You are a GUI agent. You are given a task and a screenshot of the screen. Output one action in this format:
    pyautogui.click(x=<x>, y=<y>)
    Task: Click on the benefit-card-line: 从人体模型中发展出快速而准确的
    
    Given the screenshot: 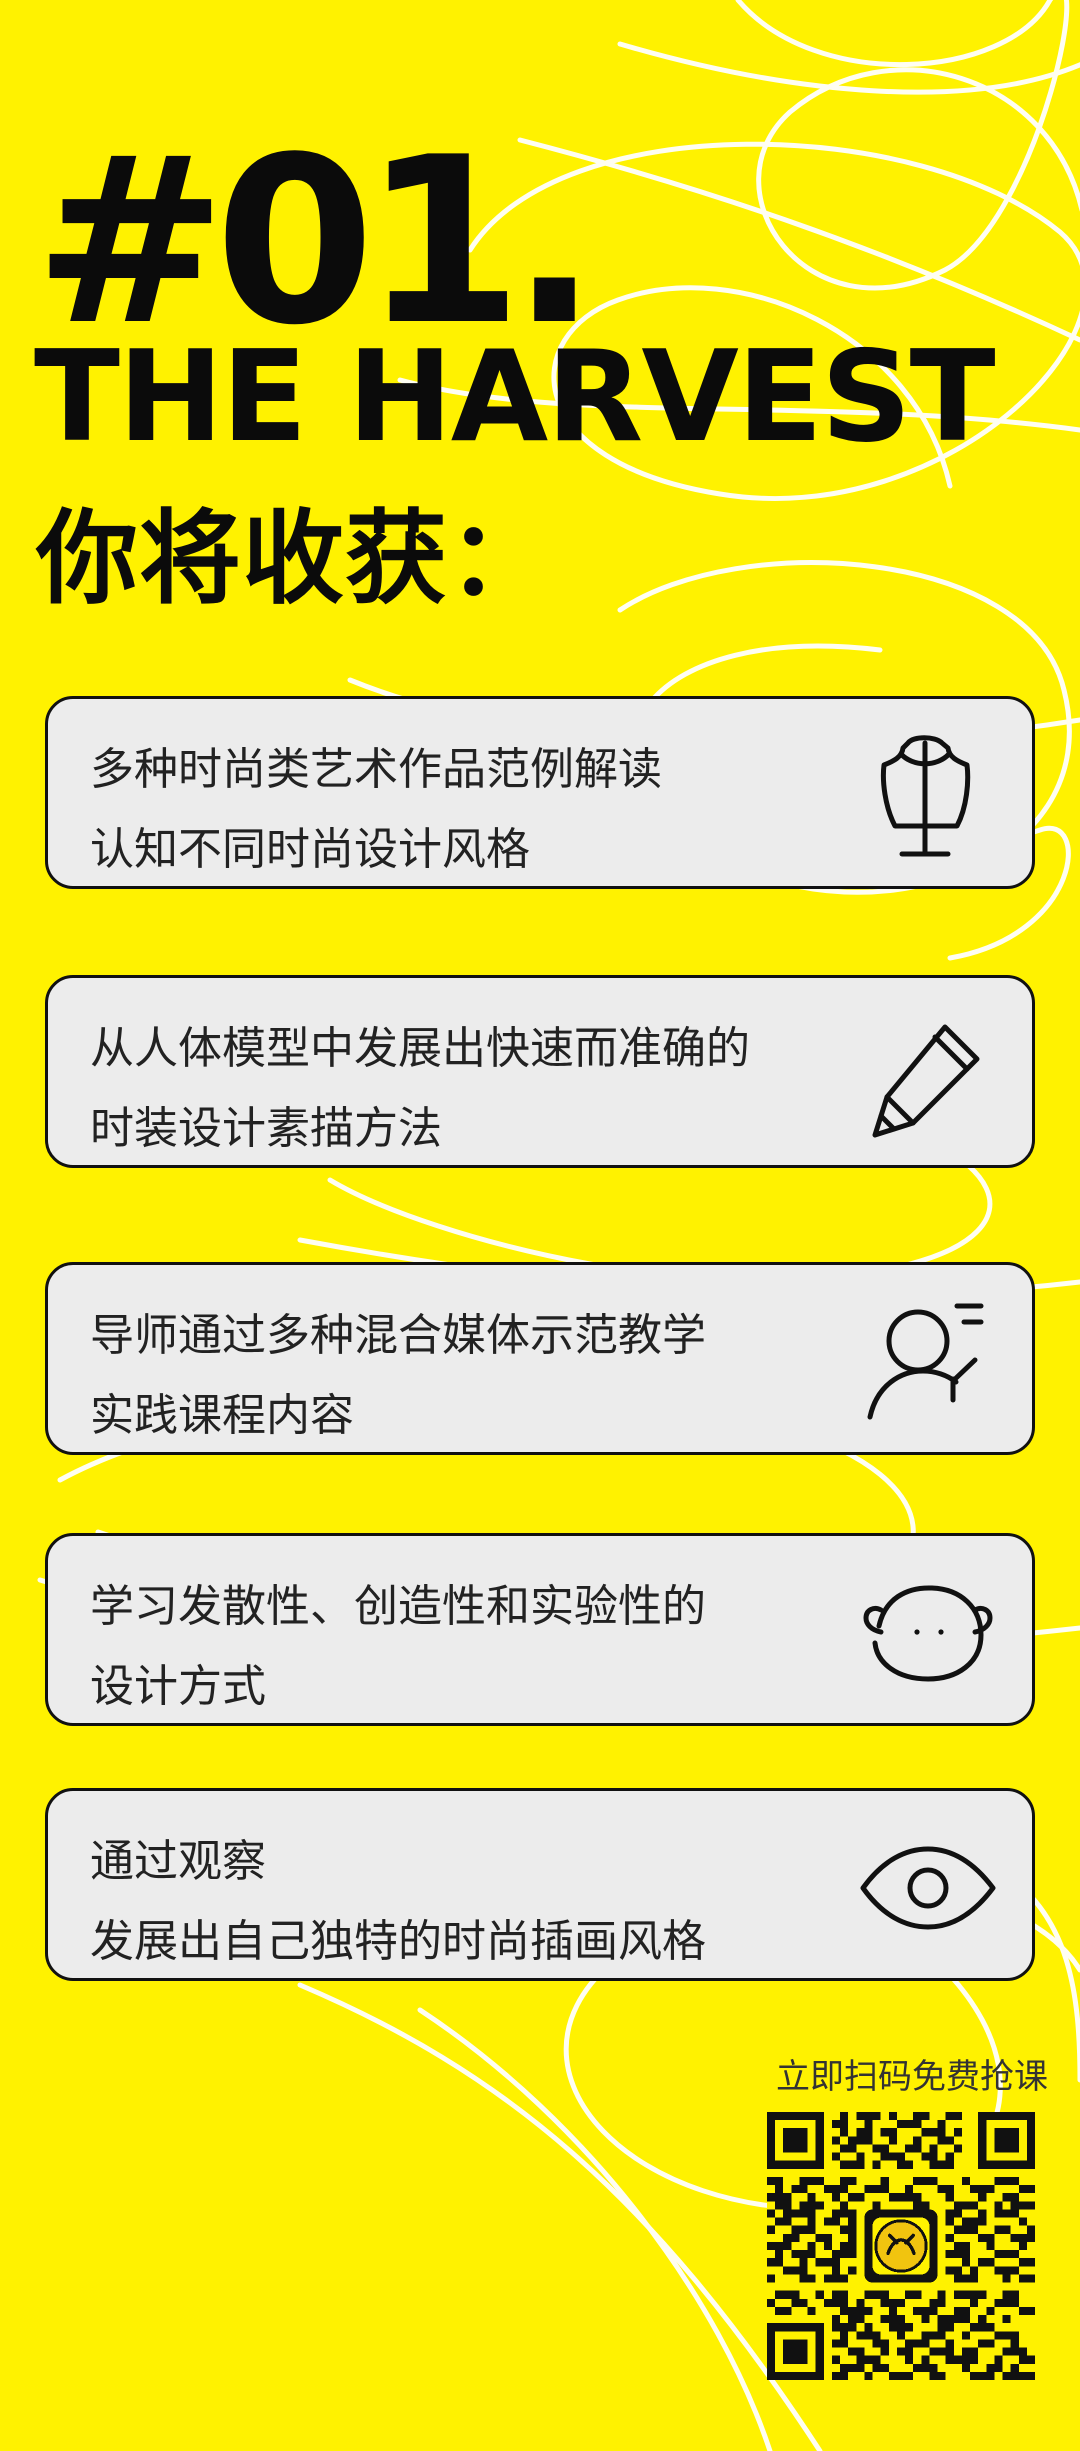 What is the action you would take?
    pyautogui.click(x=420, y=1048)
    